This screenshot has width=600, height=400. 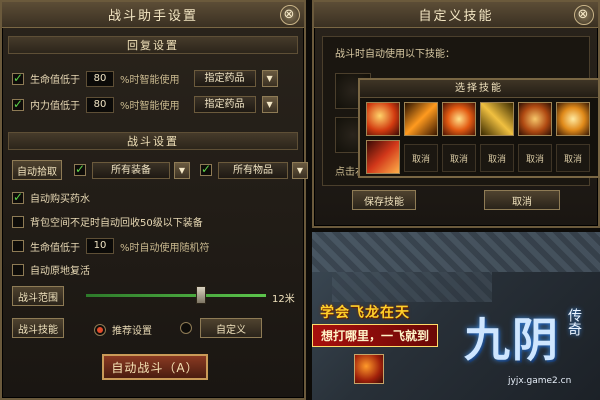 What do you see at coordinates (369, 369) in the screenshot?
I see `flying-dragon-skill-icon` at bounding box center [369, 369].